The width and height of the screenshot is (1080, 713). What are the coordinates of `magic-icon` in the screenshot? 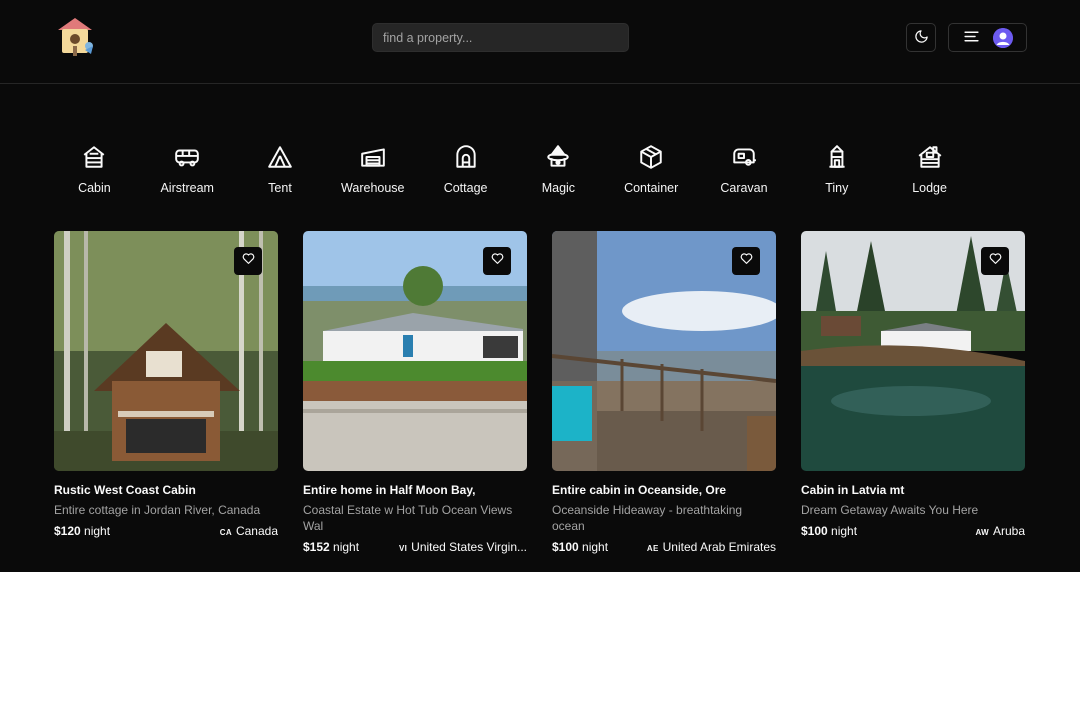 It's located at (558, 159).